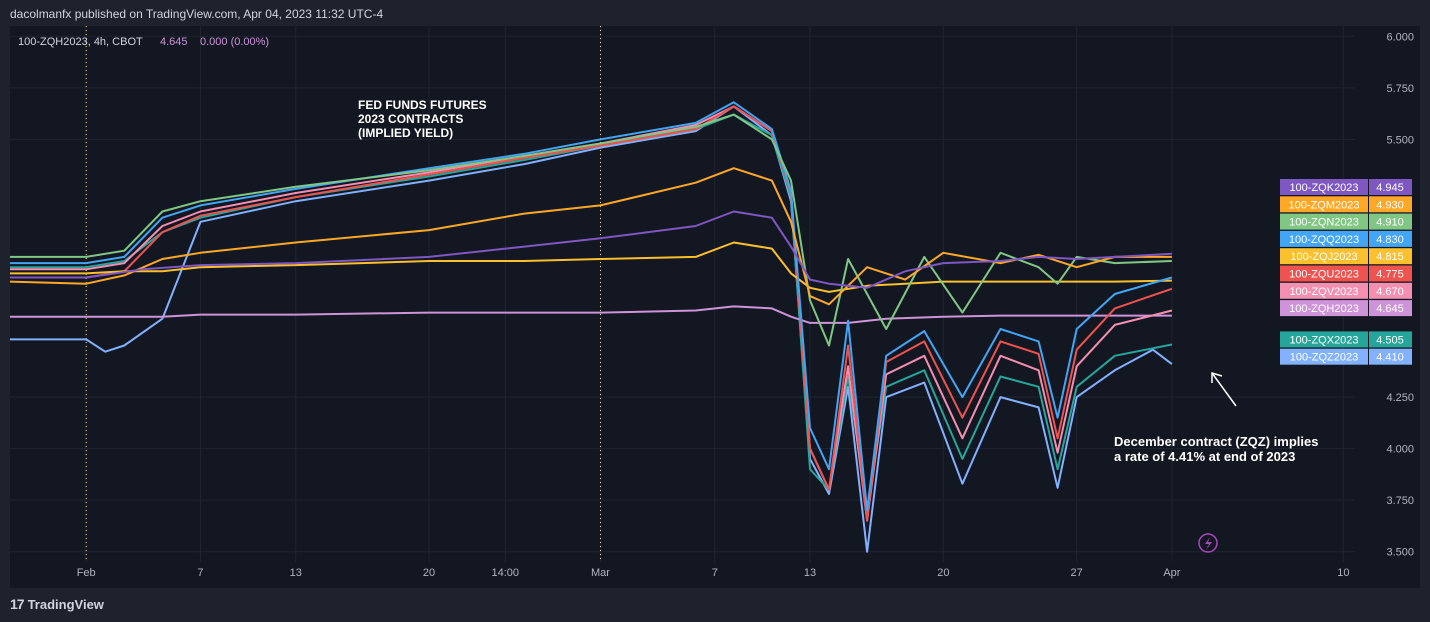 The height and width of the screenshot is (622, 1430). Describe the element at coordinates (1400, 553) in the screenshot. I see `y-tick-label: 3.500` at that location.